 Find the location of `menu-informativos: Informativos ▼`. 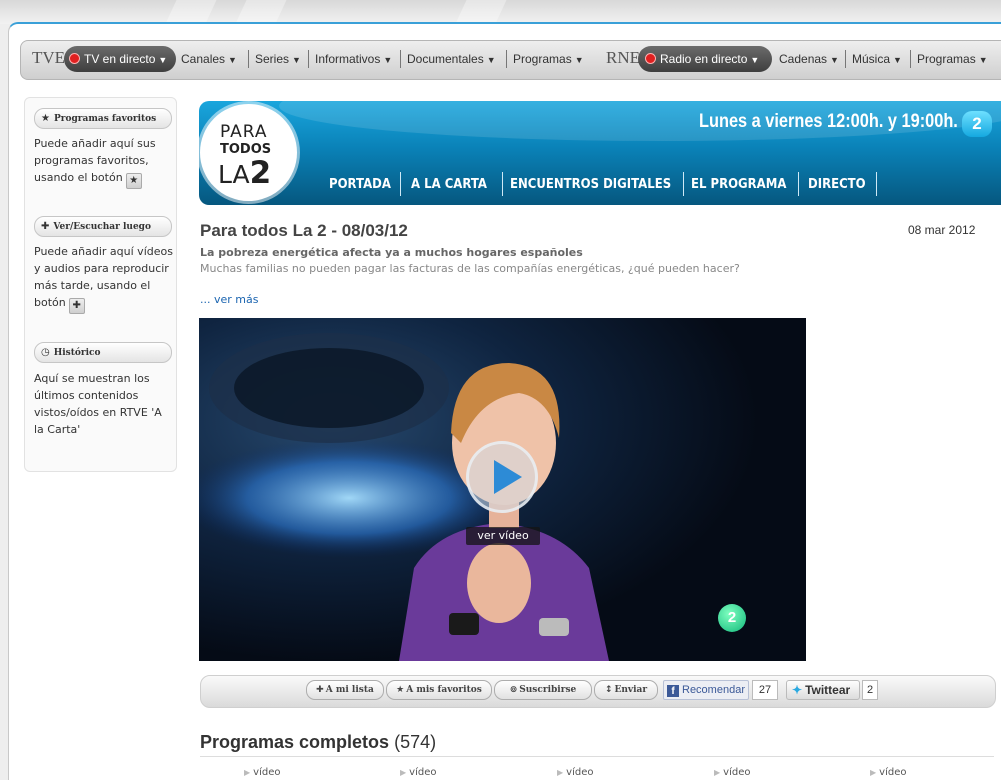

menu-informativos: Informativos ▼ is located at coordinates (353, 59).